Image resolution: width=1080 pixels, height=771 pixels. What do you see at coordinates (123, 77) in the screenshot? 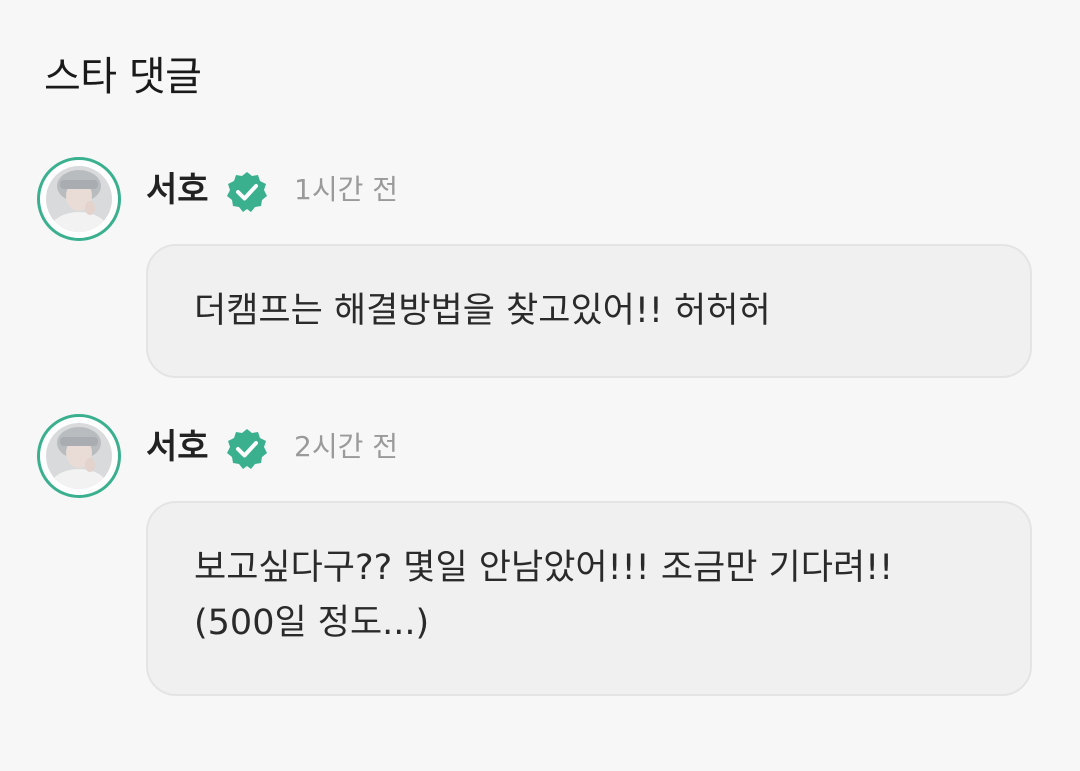
I see `section-title: 스타 댓글` at bounding box center [123, 77].